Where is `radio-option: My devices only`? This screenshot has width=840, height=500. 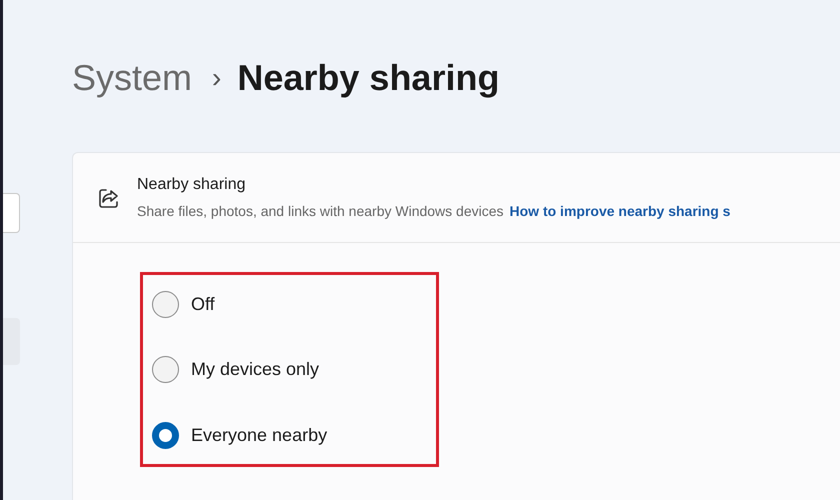
radio-option: My devices only is located at coordinates (294, 370).